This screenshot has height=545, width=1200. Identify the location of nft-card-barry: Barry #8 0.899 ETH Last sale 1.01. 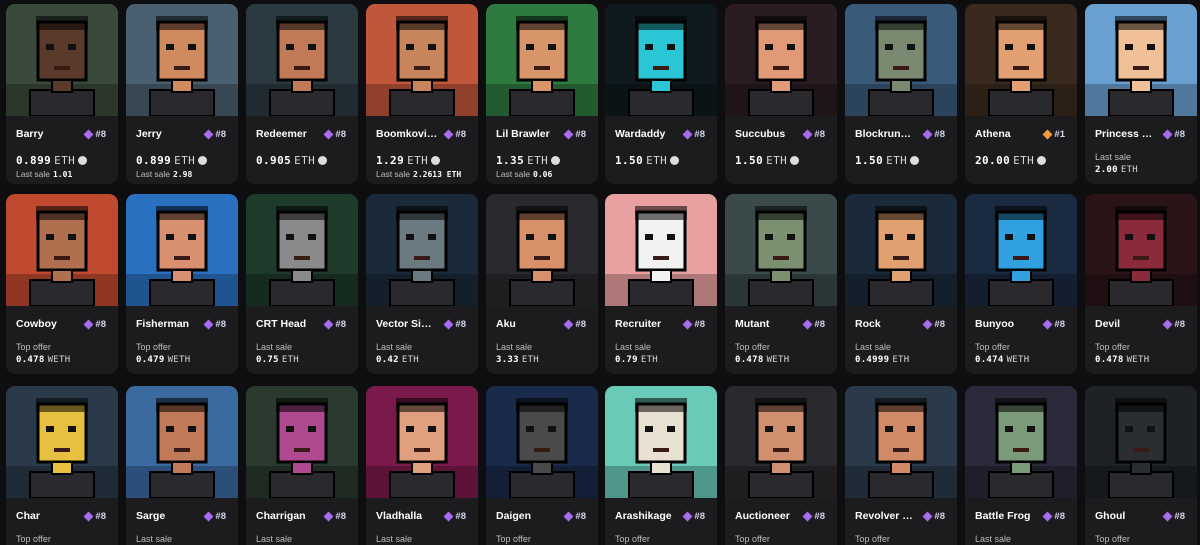
(62, 94).